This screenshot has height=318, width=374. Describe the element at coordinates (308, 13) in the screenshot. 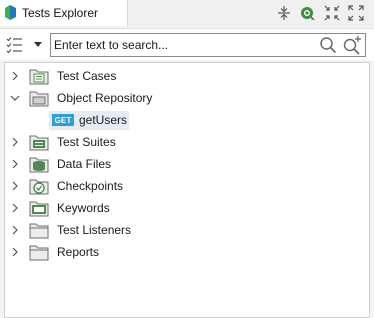

I see `link-with-editor-icon` at that location.